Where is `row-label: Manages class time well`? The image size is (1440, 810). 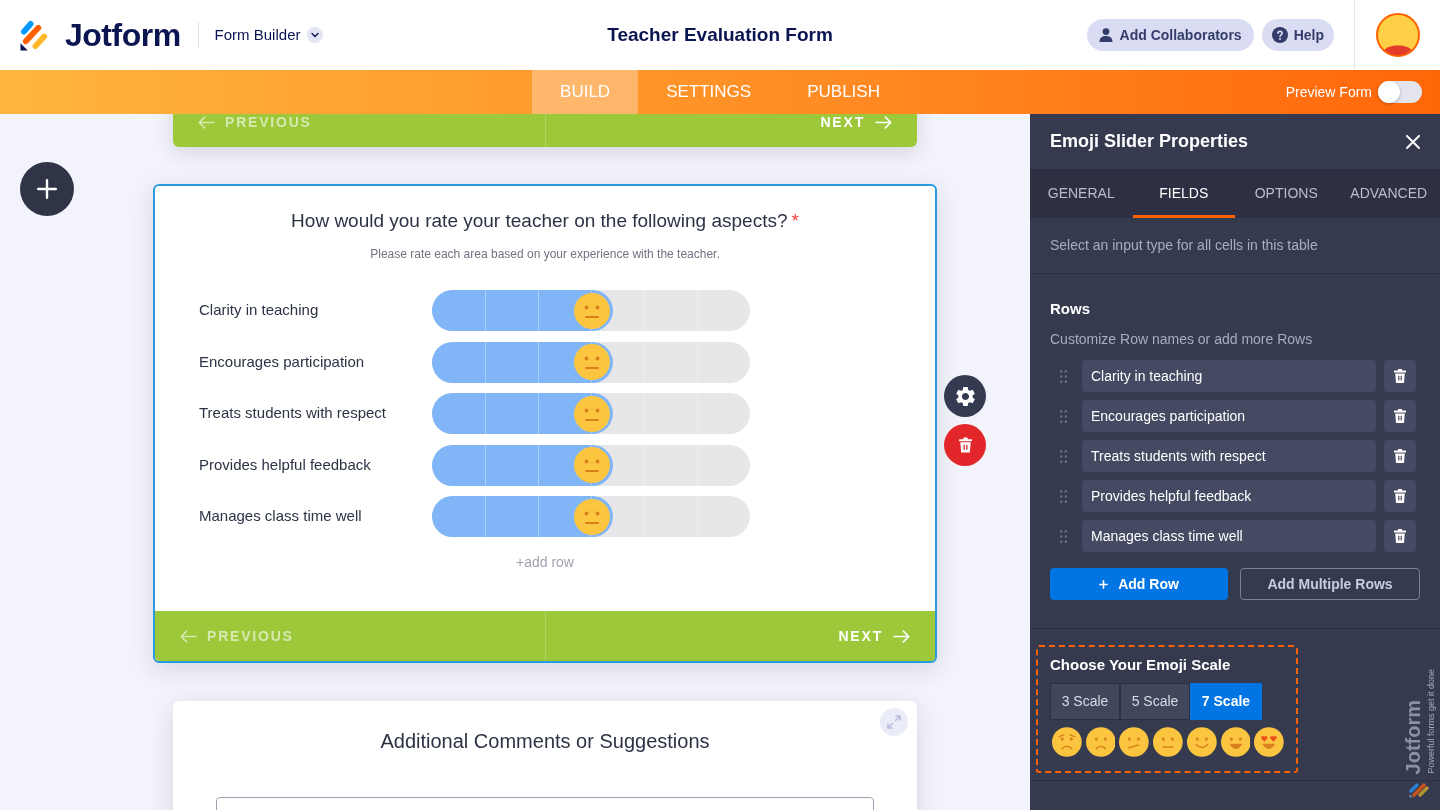 row-label: Manages class time well is located at coordinates (281, 516).